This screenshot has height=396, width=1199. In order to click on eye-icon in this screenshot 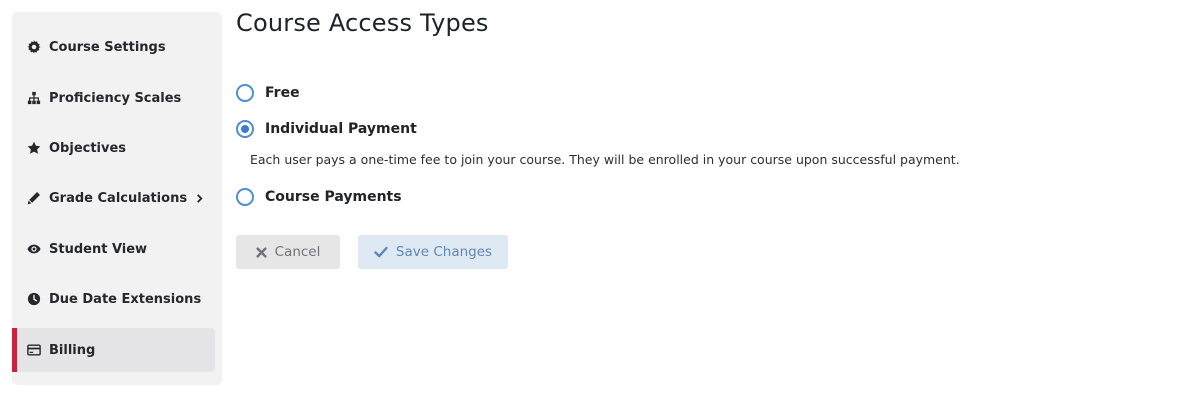, I will do `click(34, 249)`.